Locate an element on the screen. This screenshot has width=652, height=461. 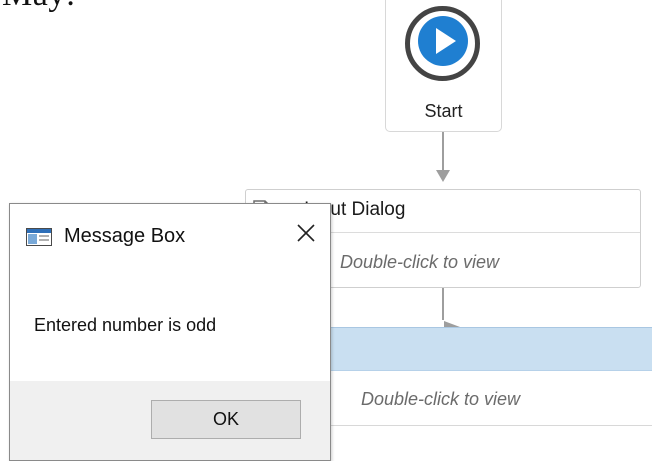
dialog-titlebar: Message Box is located at coordinates (170, 235).